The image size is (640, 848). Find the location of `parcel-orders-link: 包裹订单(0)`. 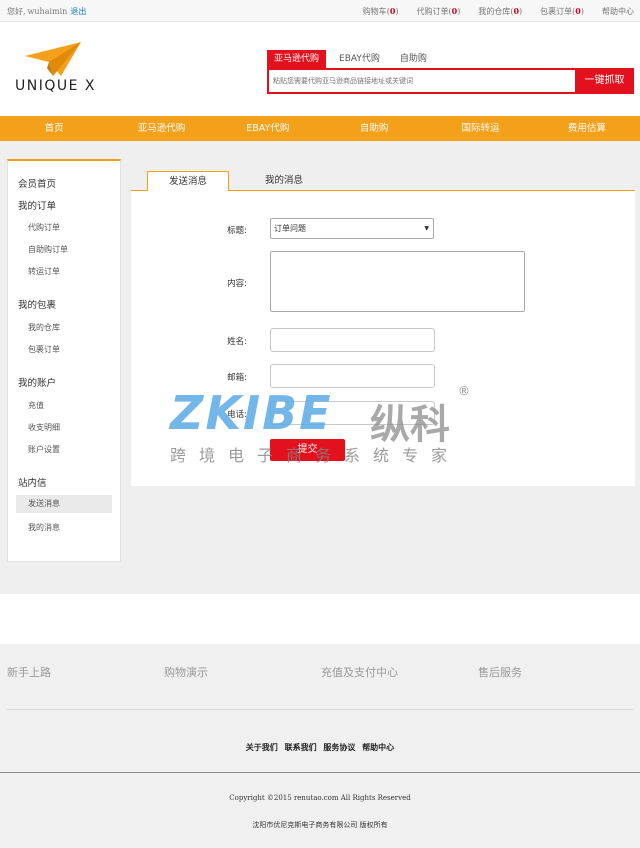

parcel-orders-link: 包裹订单(0) is located at coordinates (562, 11).